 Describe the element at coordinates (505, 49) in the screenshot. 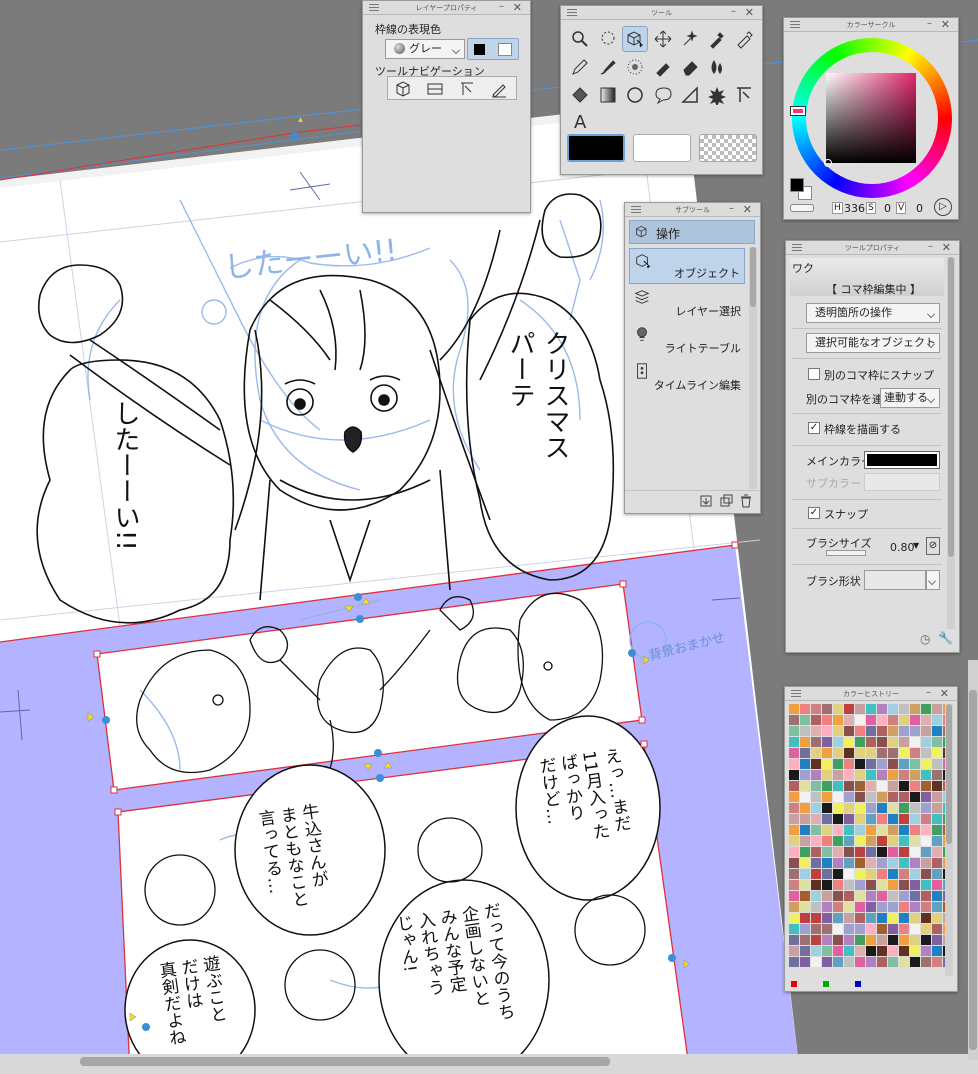

I see `white-color-chip` at that location.